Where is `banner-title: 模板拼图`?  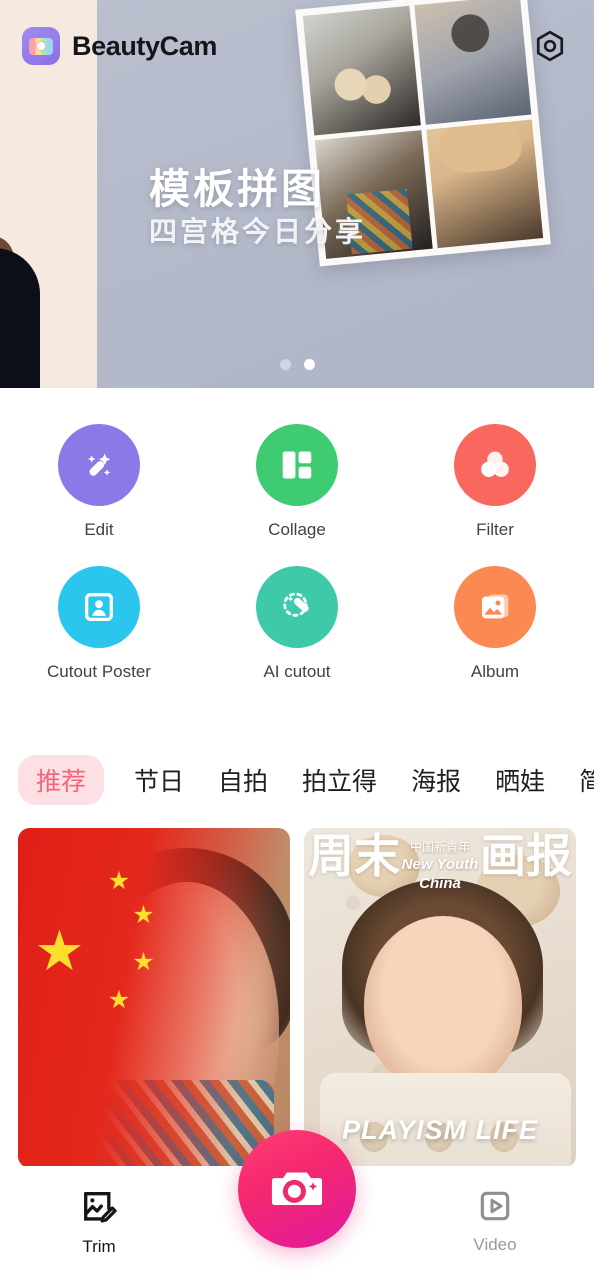 banner-title: 模板拼图 is located at coordinates (237, 189).